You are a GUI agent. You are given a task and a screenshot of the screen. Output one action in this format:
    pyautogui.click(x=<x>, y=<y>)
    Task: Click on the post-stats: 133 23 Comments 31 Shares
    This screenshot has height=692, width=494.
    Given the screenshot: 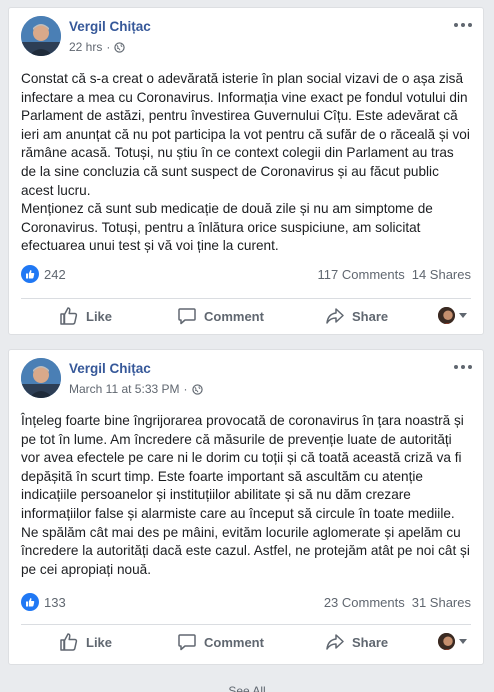 What is the action you would take?
    pyautogui.click(x=246, y=602)
    